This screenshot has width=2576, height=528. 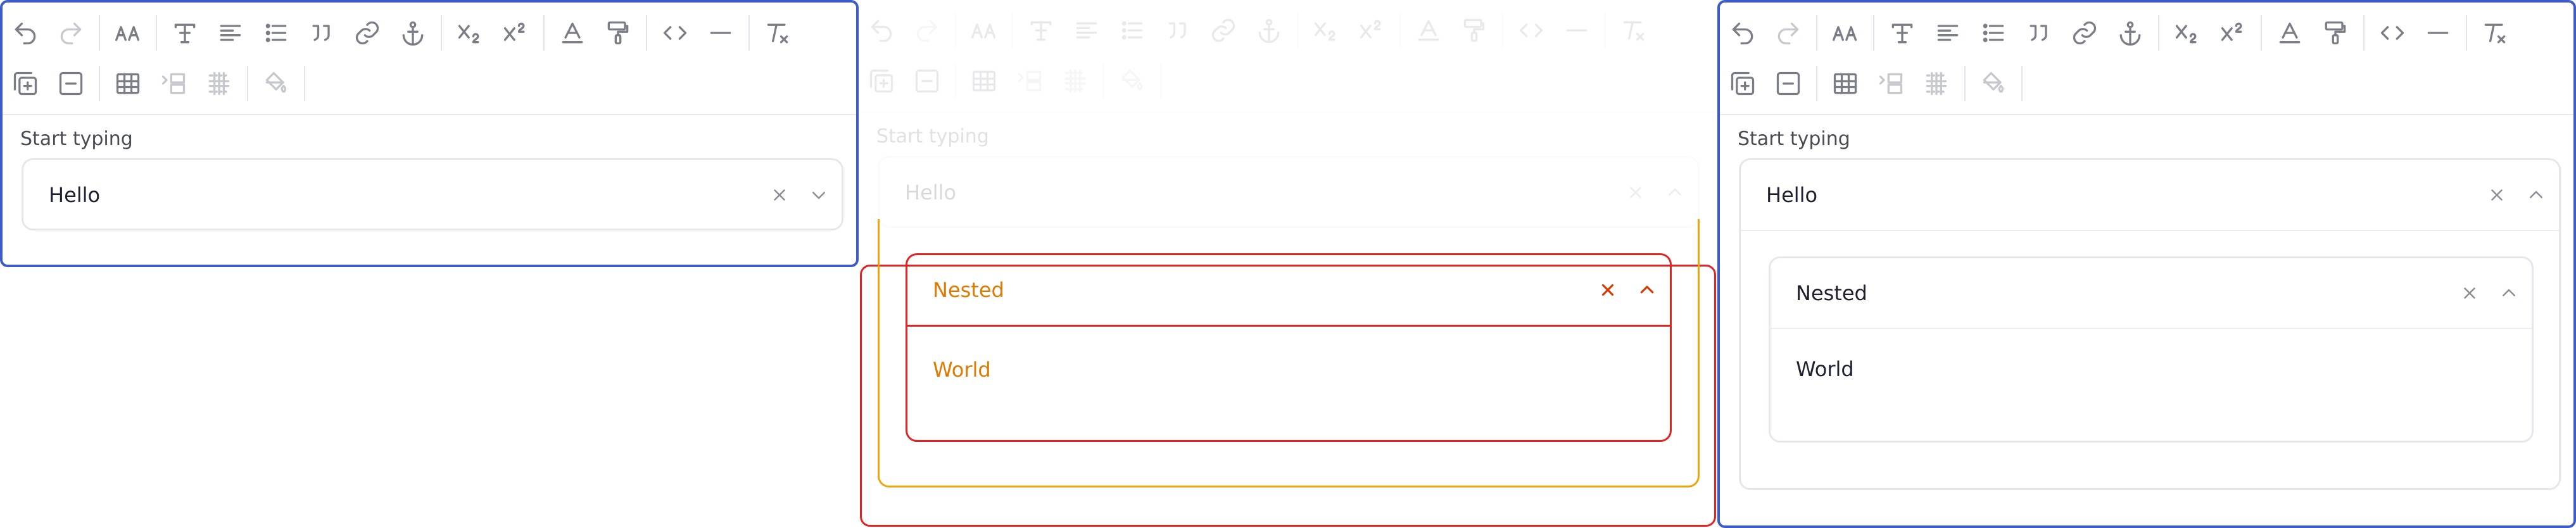 What do you see at coordinates (2151, 349) in the screenshot?
I see `nested-select: Nested World` at bounding box center [2151, 349].